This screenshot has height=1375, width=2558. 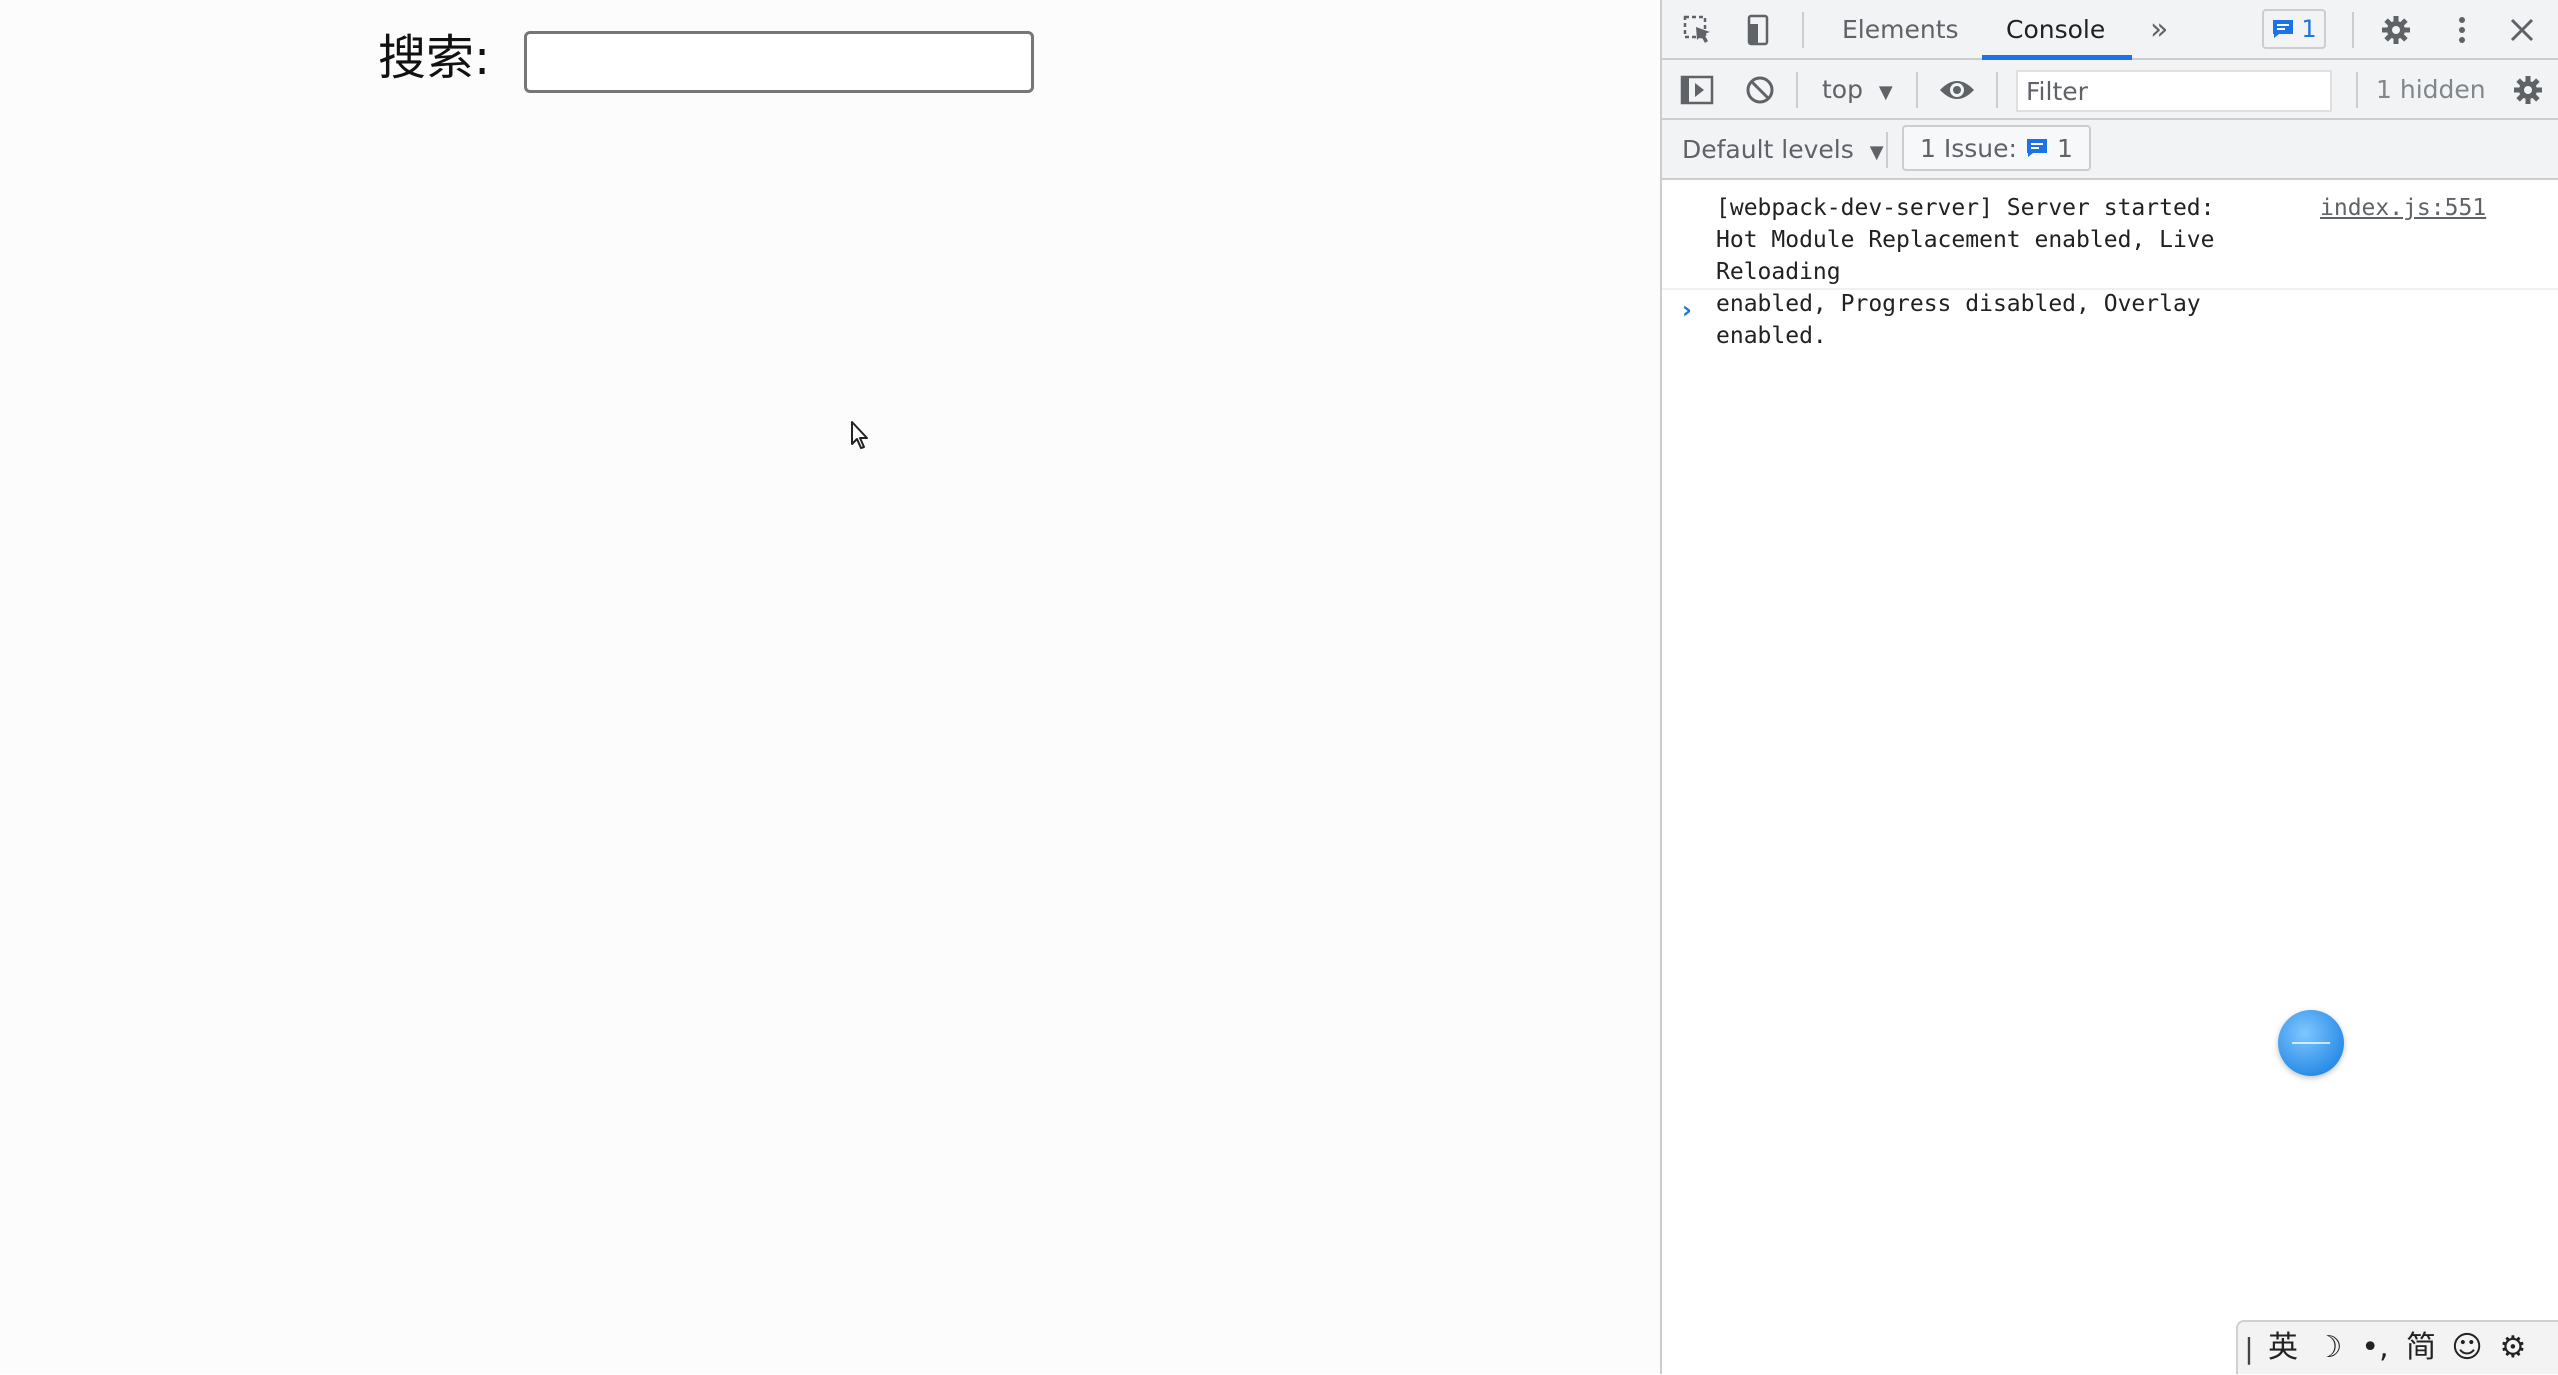 What do you see at coordinates (2064, 148) in the screenshot?
I see `issue-button-count: 1` at bounding box center [2064, 148].